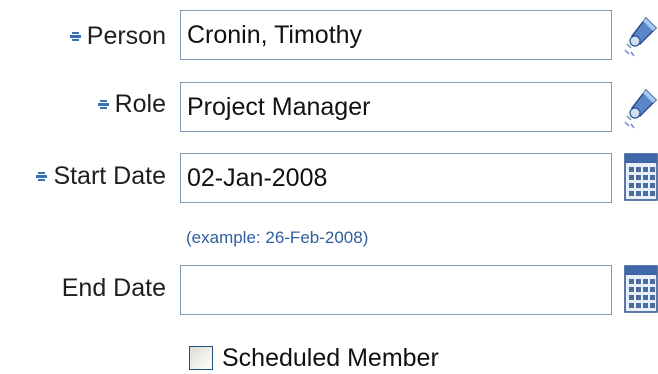 This screenshot has width=658, height=374. What do you see at coordinates (277, 237) in the screenshot?
I see `start-date-example-hint: (example: 26-Feb-2008)` at bounding box center [277, 237].